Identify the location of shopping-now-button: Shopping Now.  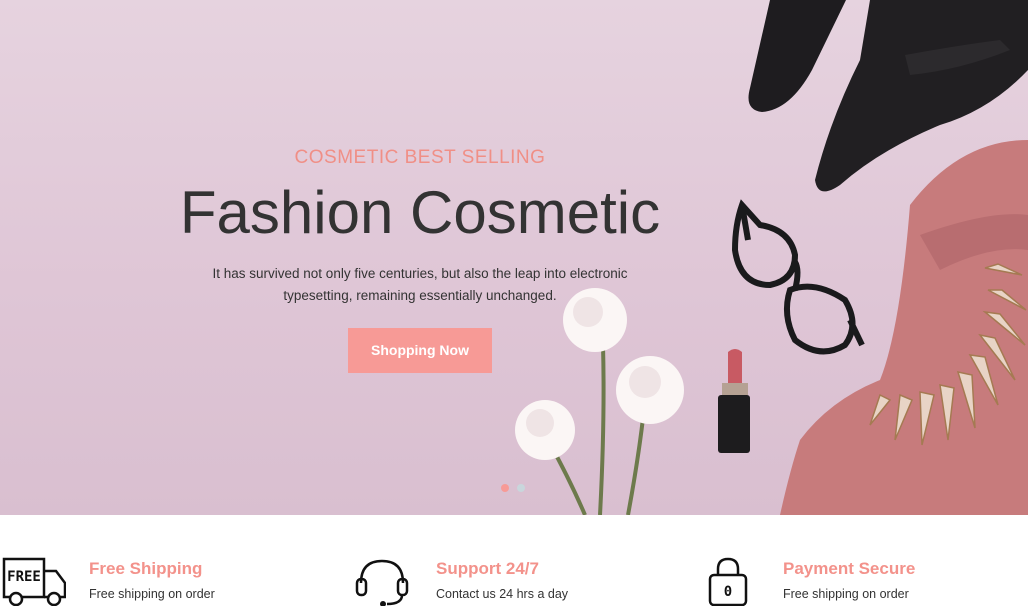
(420, 350).